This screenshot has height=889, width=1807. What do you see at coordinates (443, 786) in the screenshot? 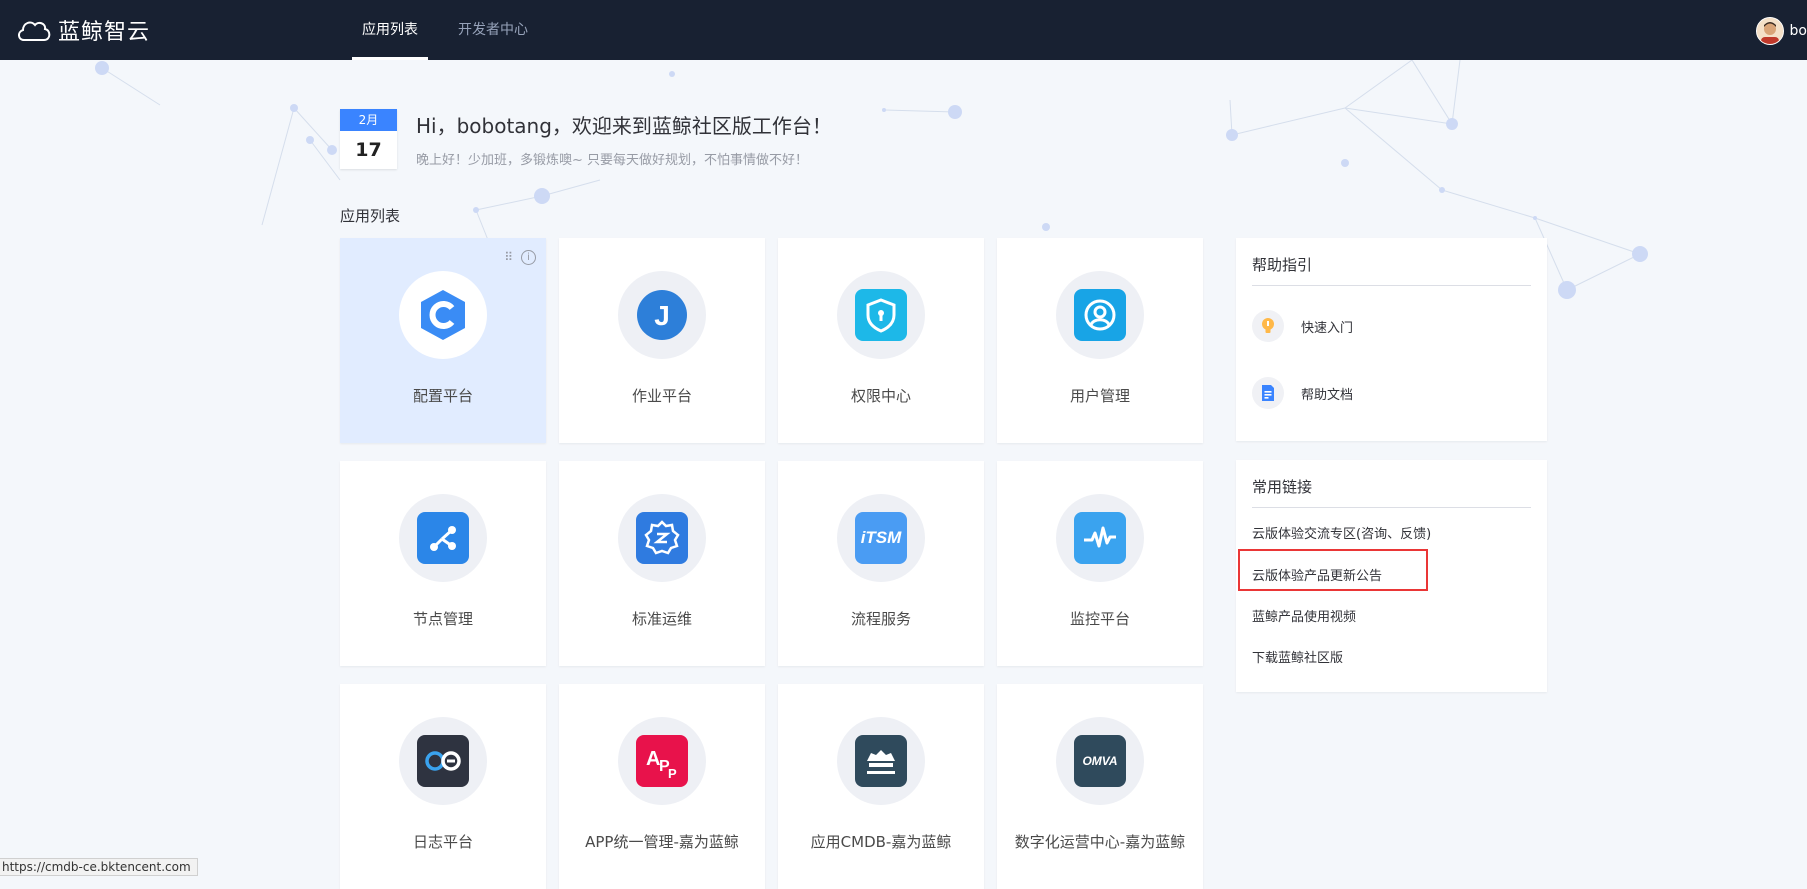
I see `app-card-log: 日志平台` at bounding box center [443, 786].